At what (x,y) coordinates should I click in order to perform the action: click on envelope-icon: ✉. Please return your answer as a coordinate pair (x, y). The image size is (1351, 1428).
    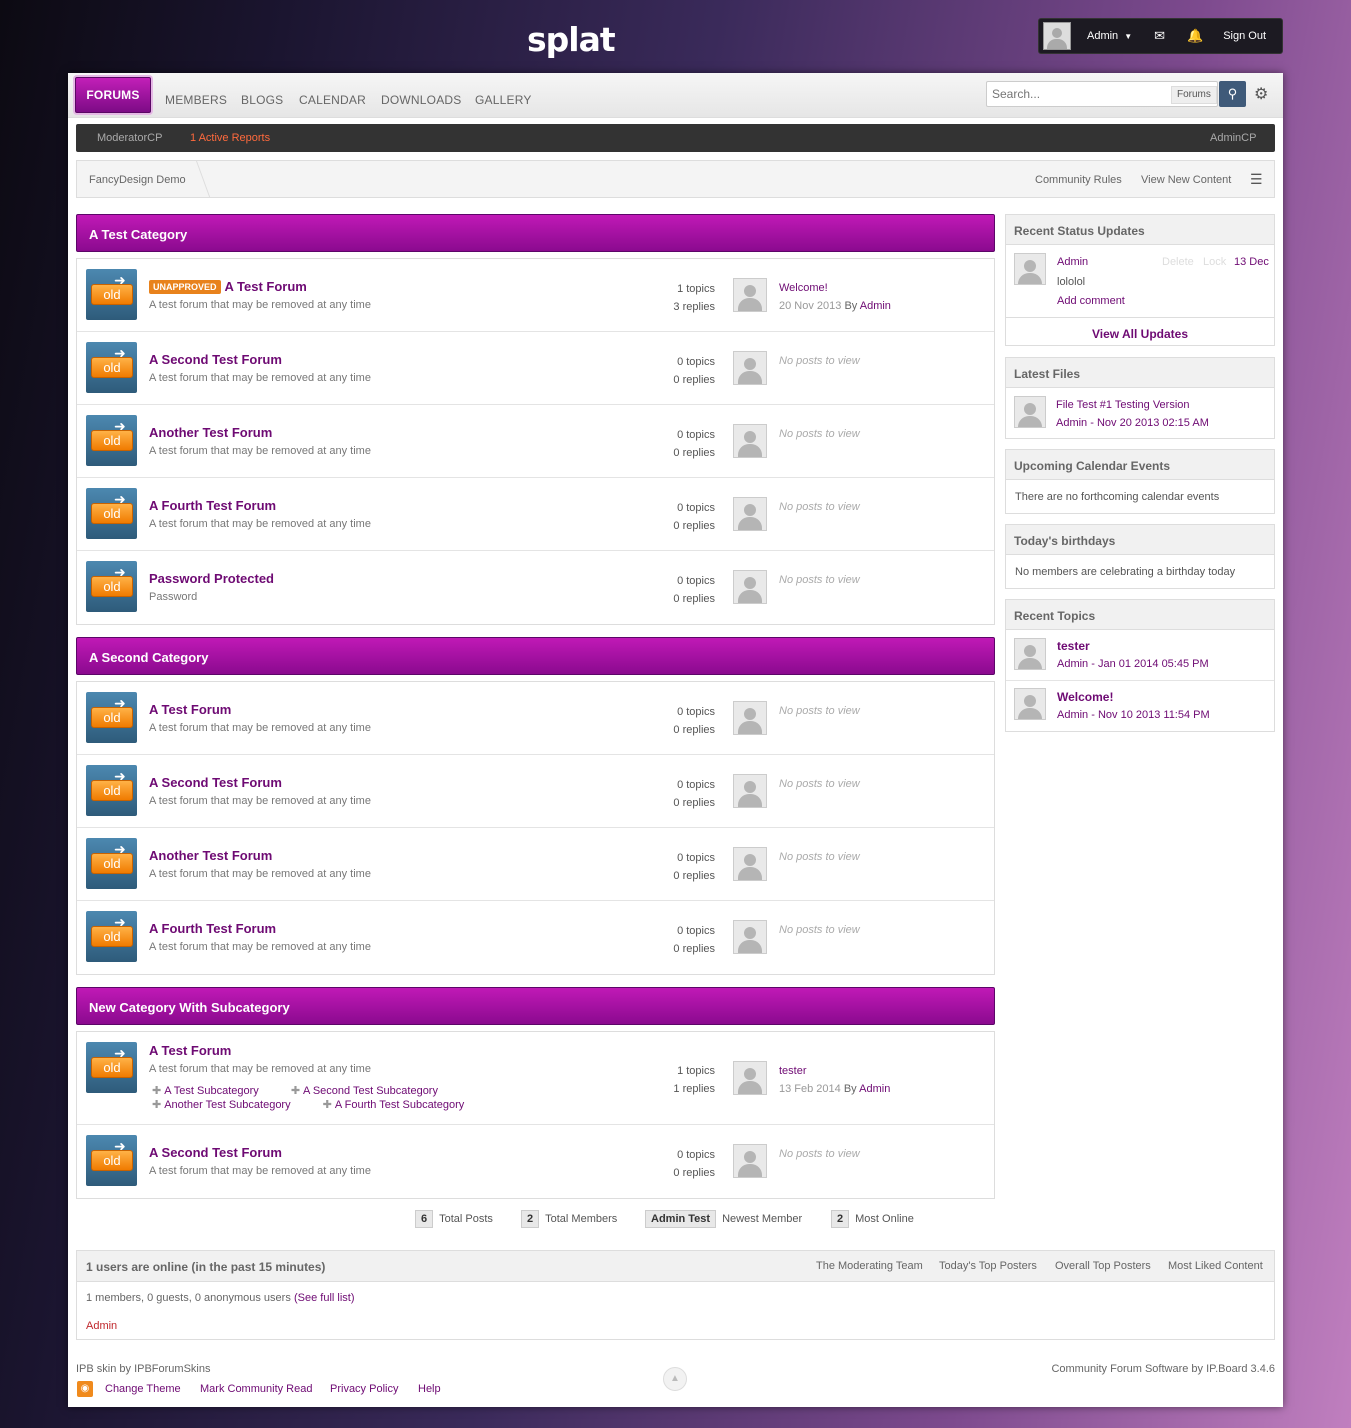
    Looking at the image, I should click on (1159, 36).